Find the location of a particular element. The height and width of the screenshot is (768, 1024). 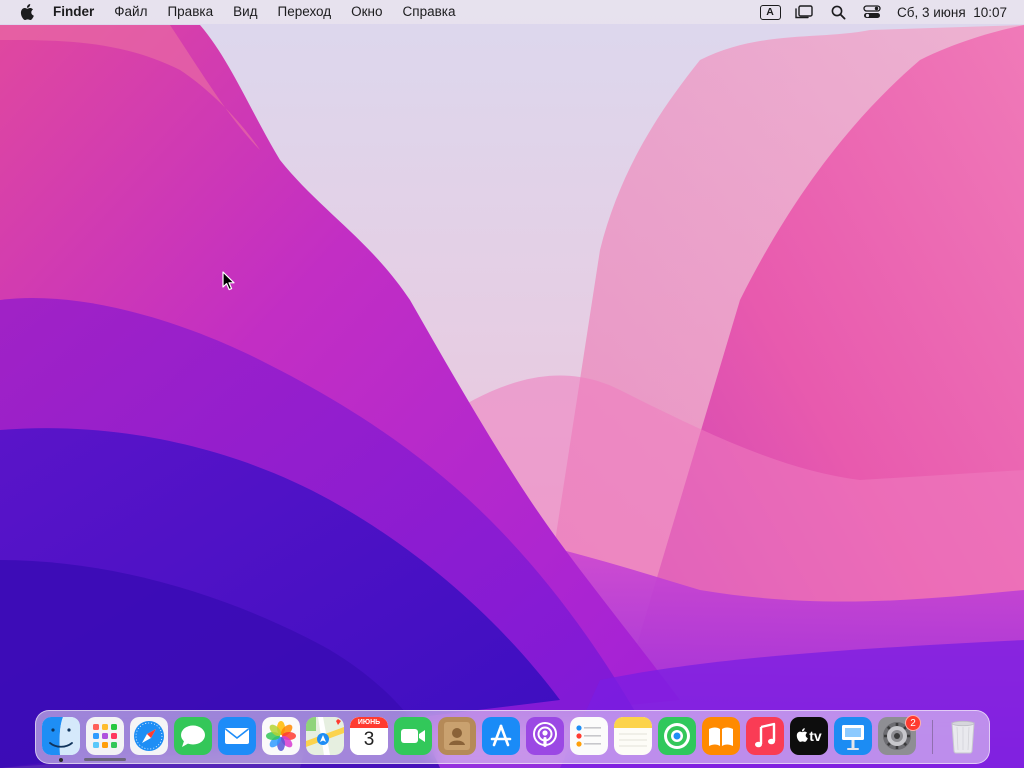

finder-icon is located at coordinates (61, 736).